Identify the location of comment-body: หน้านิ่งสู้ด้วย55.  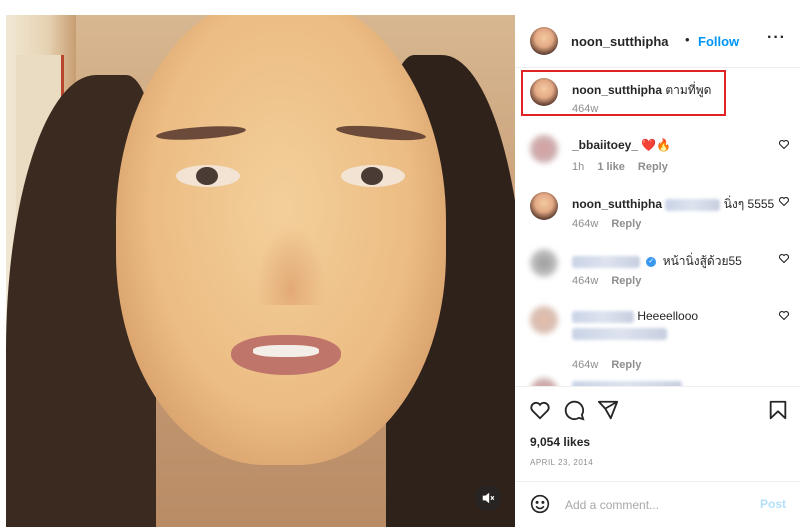
(702, 261).